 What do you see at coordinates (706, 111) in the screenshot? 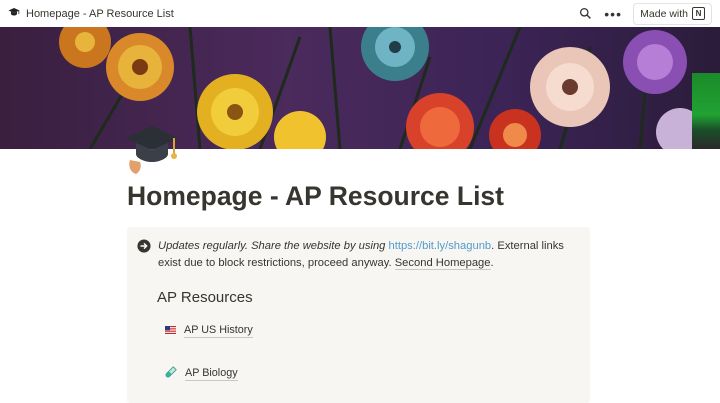
I see `side-thumbnail` at bounding box center [706, 111].